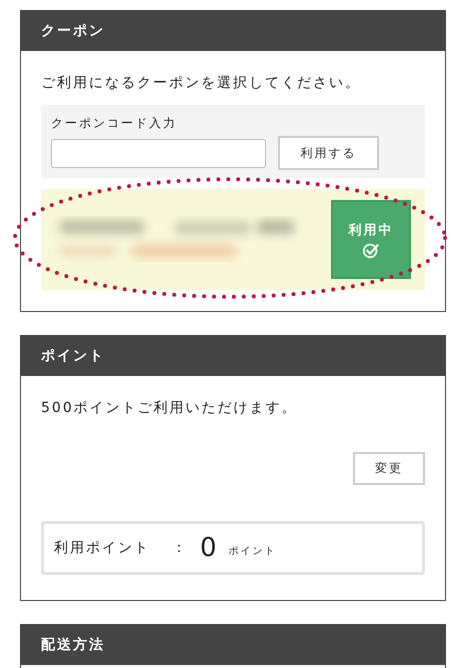 Image resolution: width=466 pixels, height=668 pixels. Describe the element at coordinates (371, 249) in the screenshot. I see `check-icon` at that location.